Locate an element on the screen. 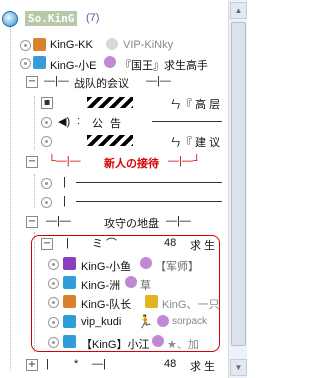 This screenshot has height=378, width=320. server-root: So.KinG (7) is located at coordinates (114, 19).